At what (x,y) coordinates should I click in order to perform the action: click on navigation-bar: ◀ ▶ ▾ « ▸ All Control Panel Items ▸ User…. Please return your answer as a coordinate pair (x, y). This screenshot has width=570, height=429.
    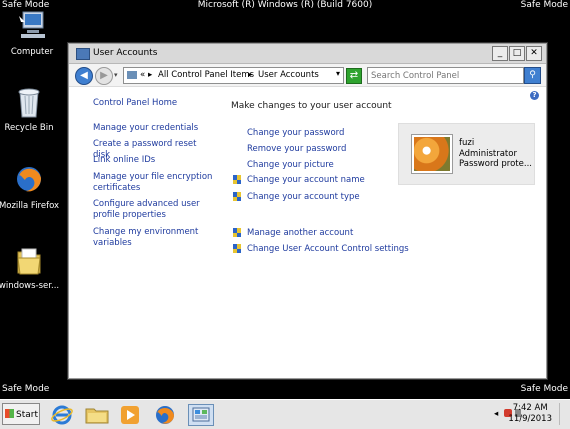
    Looking at the image, I should click on (307, 75).